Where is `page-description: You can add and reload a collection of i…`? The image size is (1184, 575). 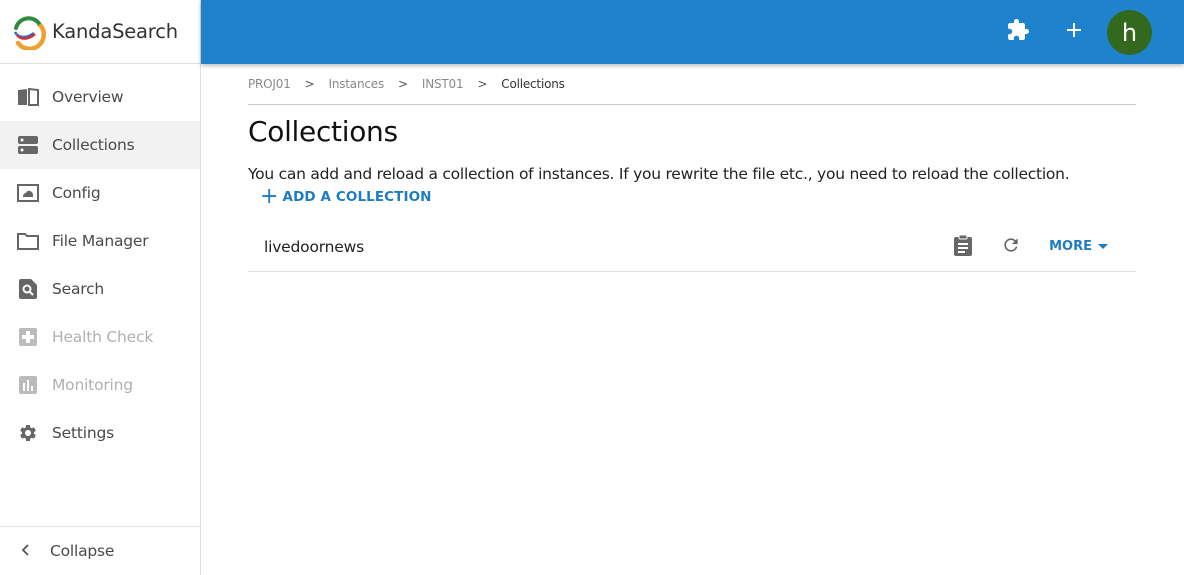 page-description: You can add and reload a collection of i… is located at coordinates (659, 174).